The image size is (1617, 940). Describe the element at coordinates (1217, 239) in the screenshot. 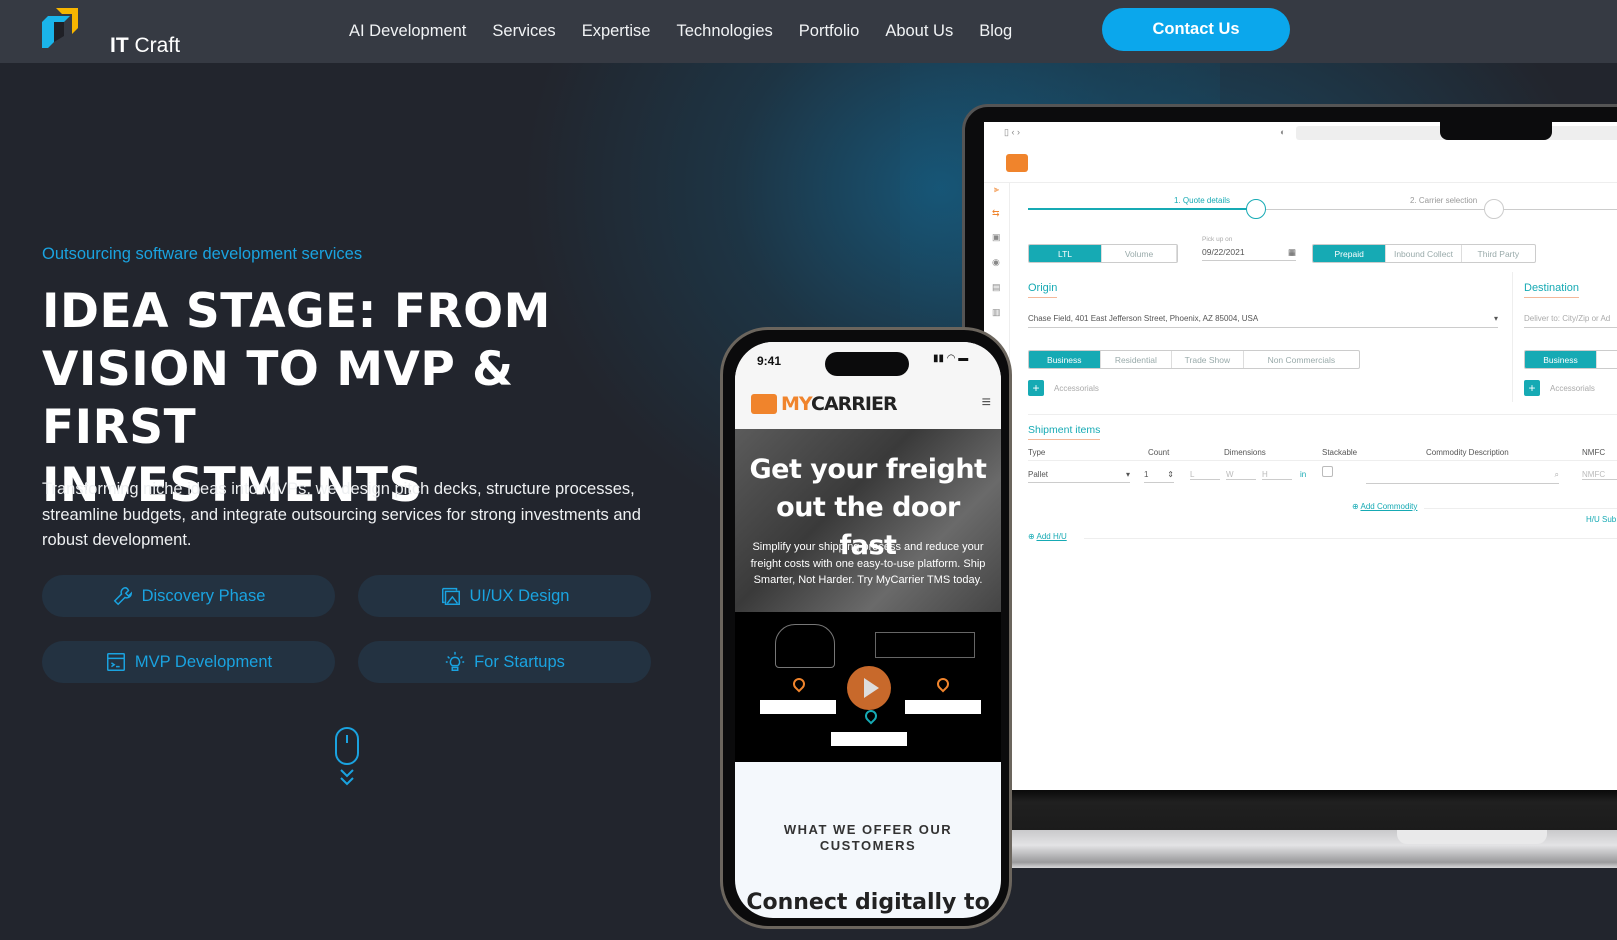

I see `pickup-label: Pick up on` at that location.